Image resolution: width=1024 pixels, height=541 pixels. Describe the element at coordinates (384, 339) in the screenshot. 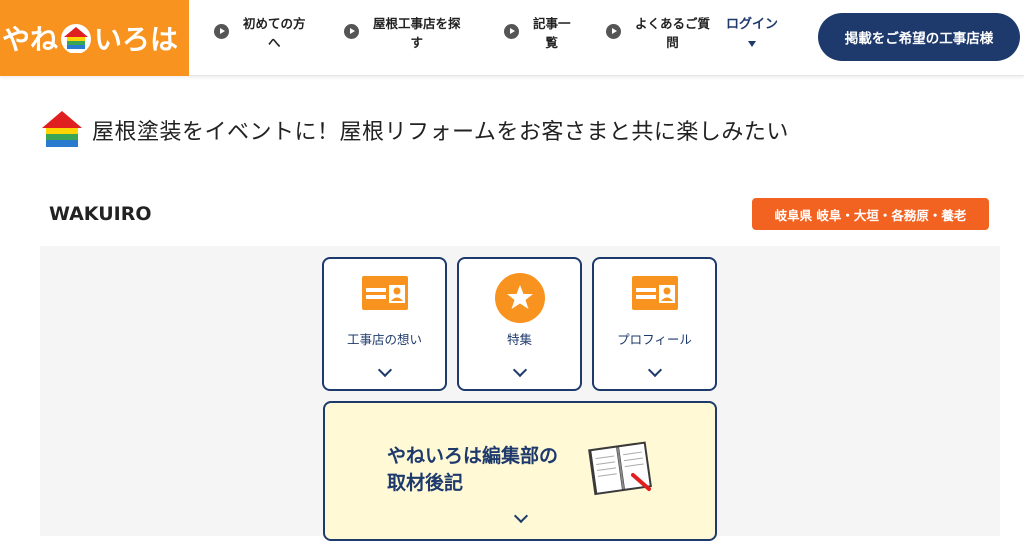

I see `card-contractor-thoughts-label: 工事店の想い` at that location.